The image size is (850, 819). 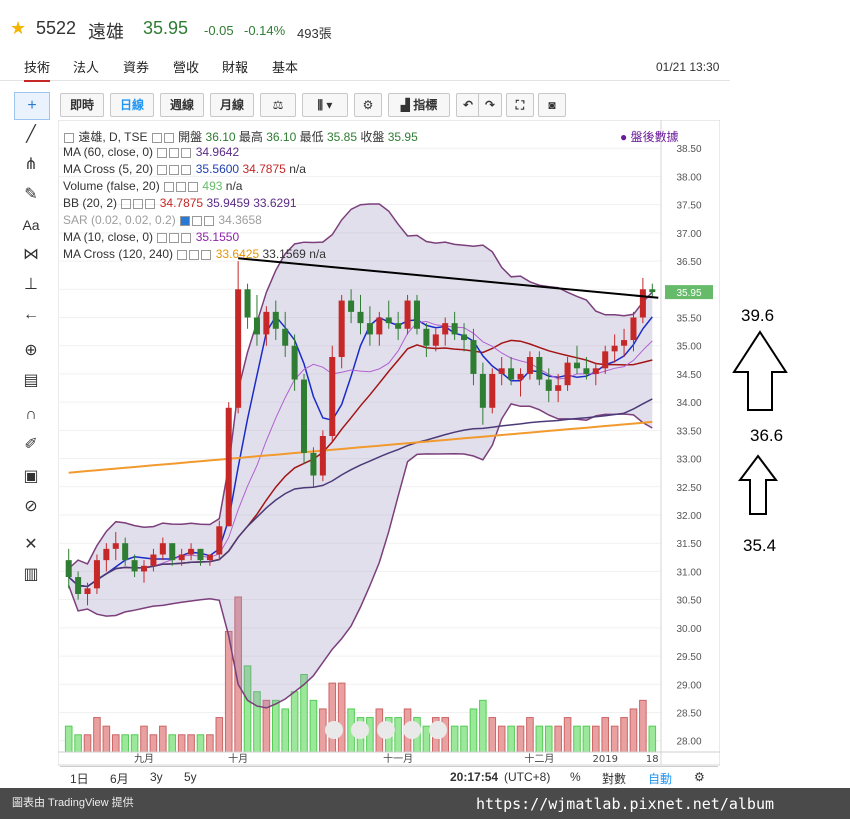 I want to click on tab-technical: 技術, so click(x=37, y=69).